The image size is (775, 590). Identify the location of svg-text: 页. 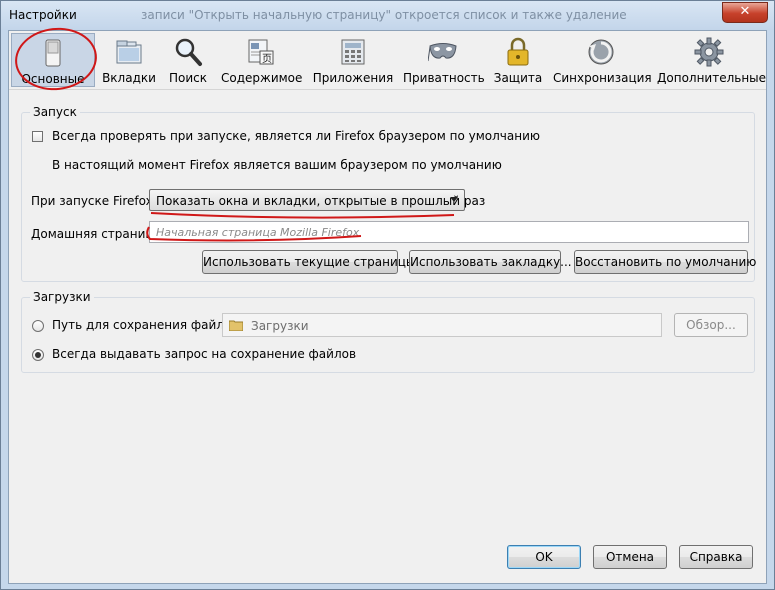
(267, 59).